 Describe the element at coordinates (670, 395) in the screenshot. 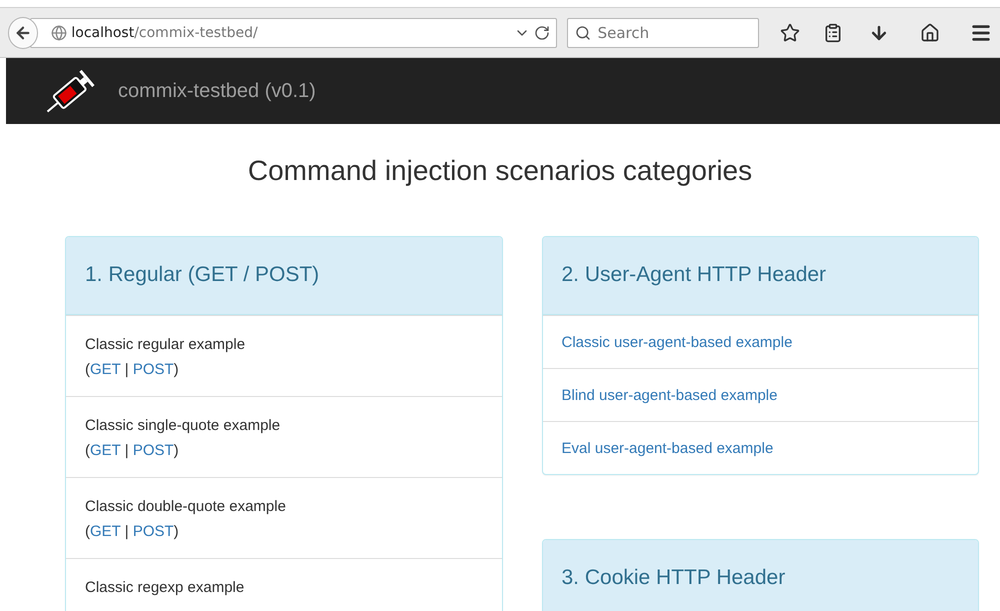

I see `example-link: Blind user-agent-based example` at that location.